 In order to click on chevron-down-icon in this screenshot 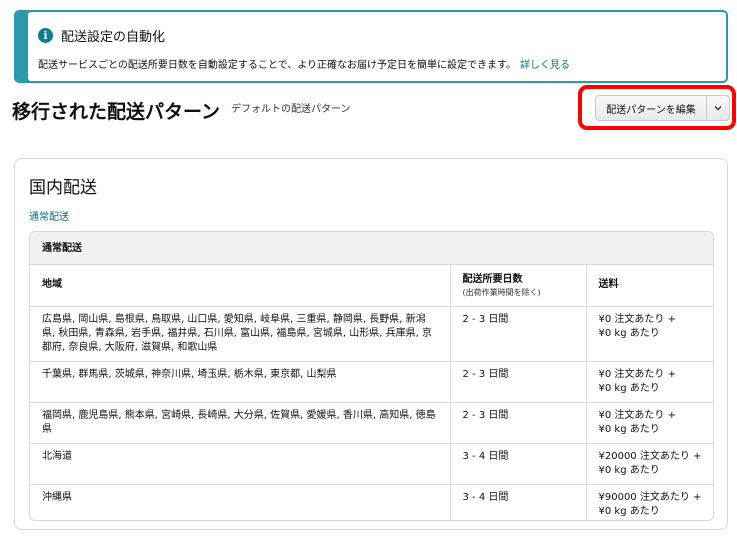, I will do `click(718, 108)`.